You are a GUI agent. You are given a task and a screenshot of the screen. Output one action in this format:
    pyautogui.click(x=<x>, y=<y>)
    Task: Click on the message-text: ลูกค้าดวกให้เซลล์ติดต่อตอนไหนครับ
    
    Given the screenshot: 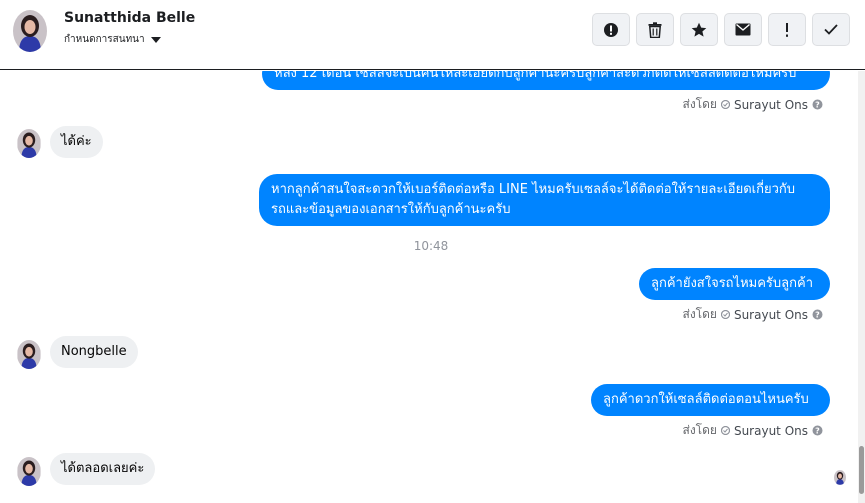 What is the action you would take?
    pyautogui.click(x=706, y=399)
    